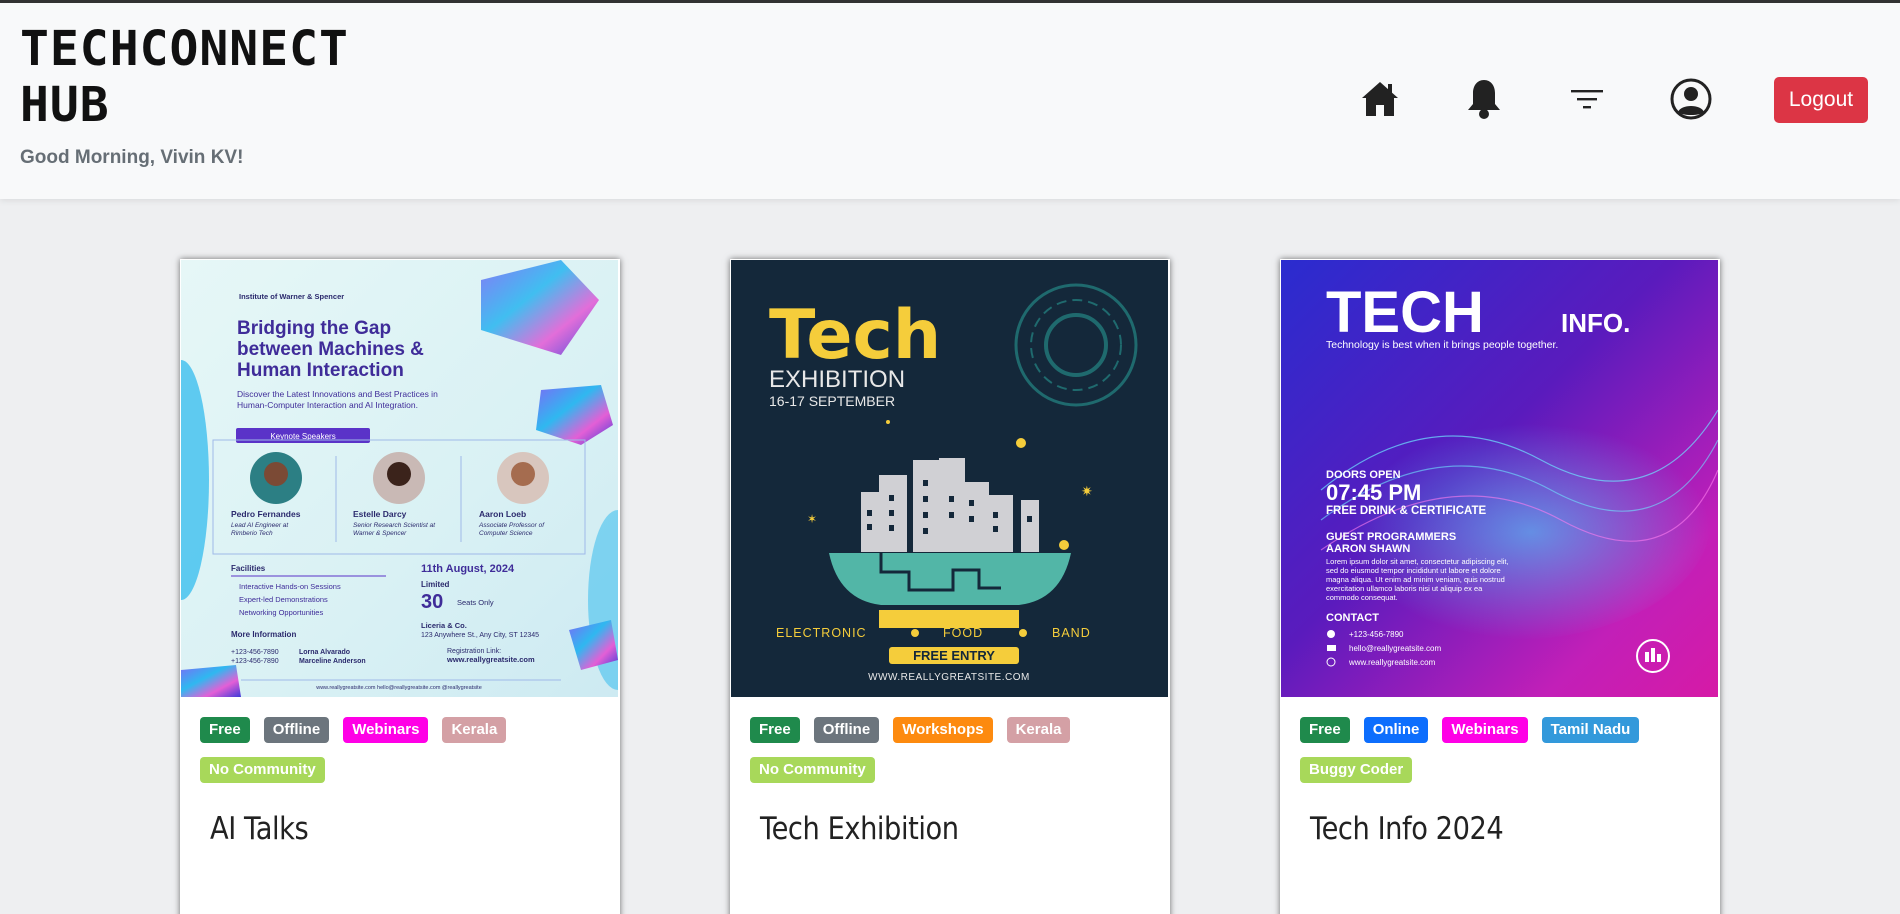  I want to click on poster-org: Institute of Warner & Spencer, so click(291, 296).